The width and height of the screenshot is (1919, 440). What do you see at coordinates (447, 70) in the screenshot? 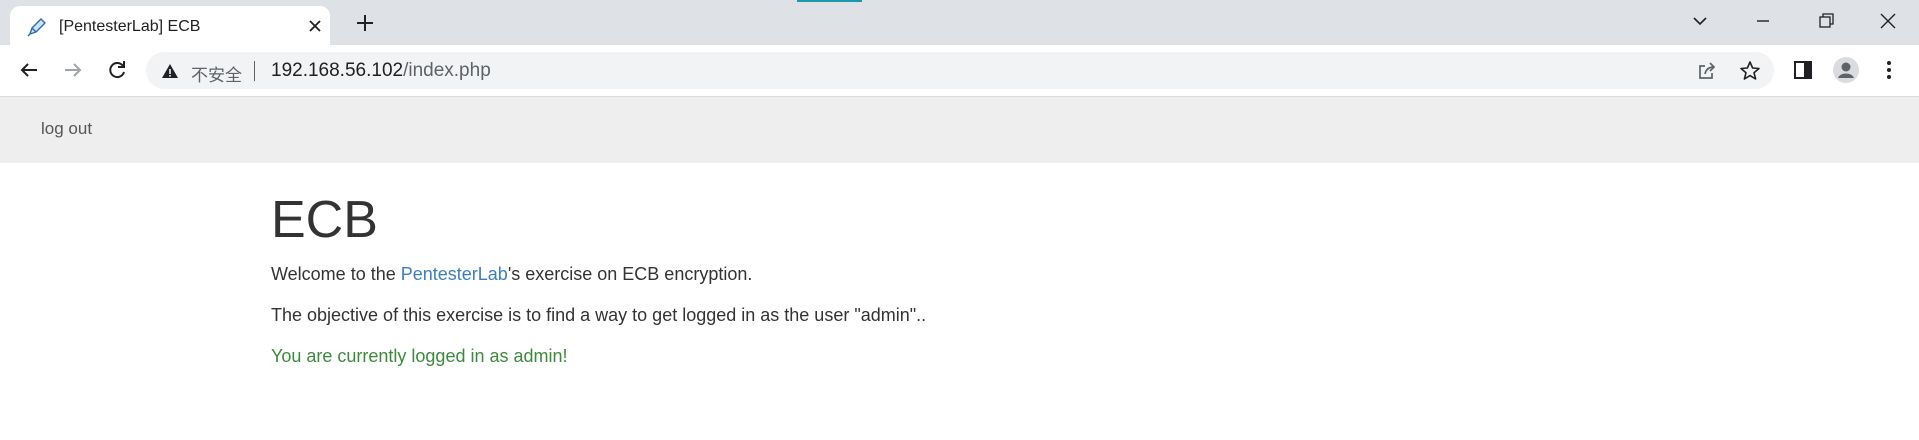
I see `url-path: /index.php` at bounding box center [447, 70].